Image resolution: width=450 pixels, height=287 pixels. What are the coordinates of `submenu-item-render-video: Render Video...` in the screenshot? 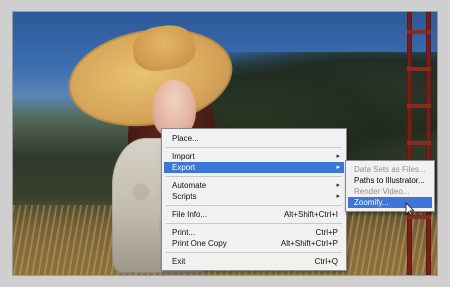 It's located at (390, 191).